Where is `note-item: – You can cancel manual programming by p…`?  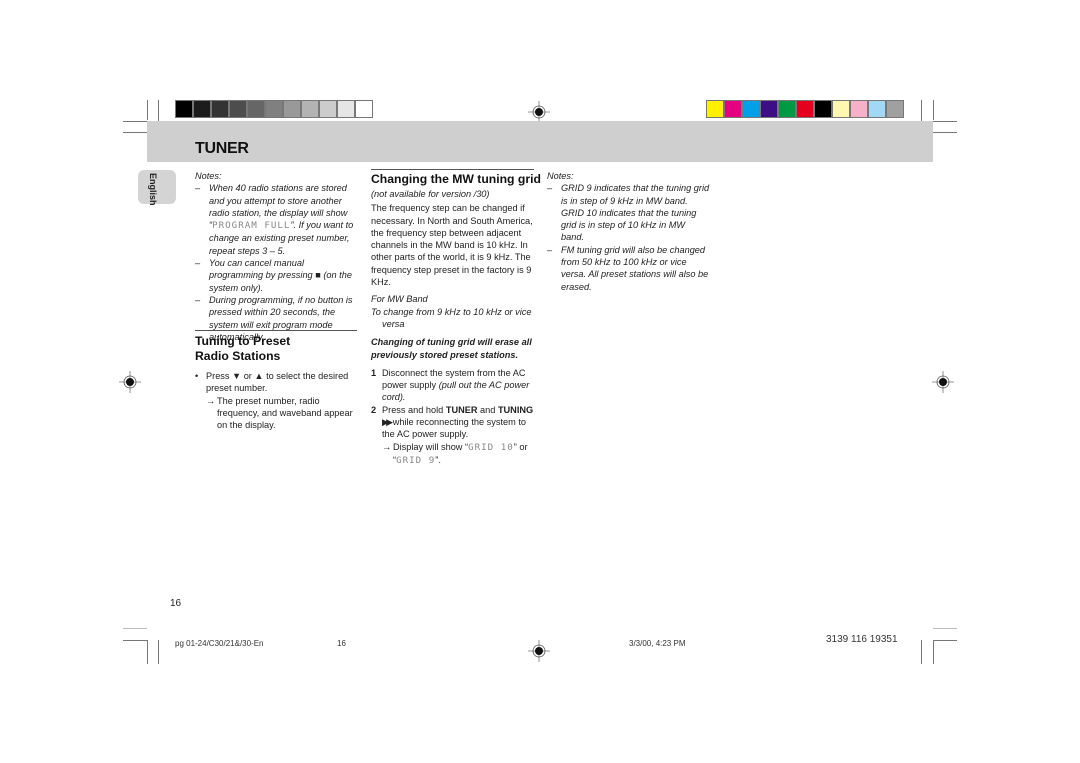
note-item: – You can cancel manual programming by p… is located at coordinates (273, 275).